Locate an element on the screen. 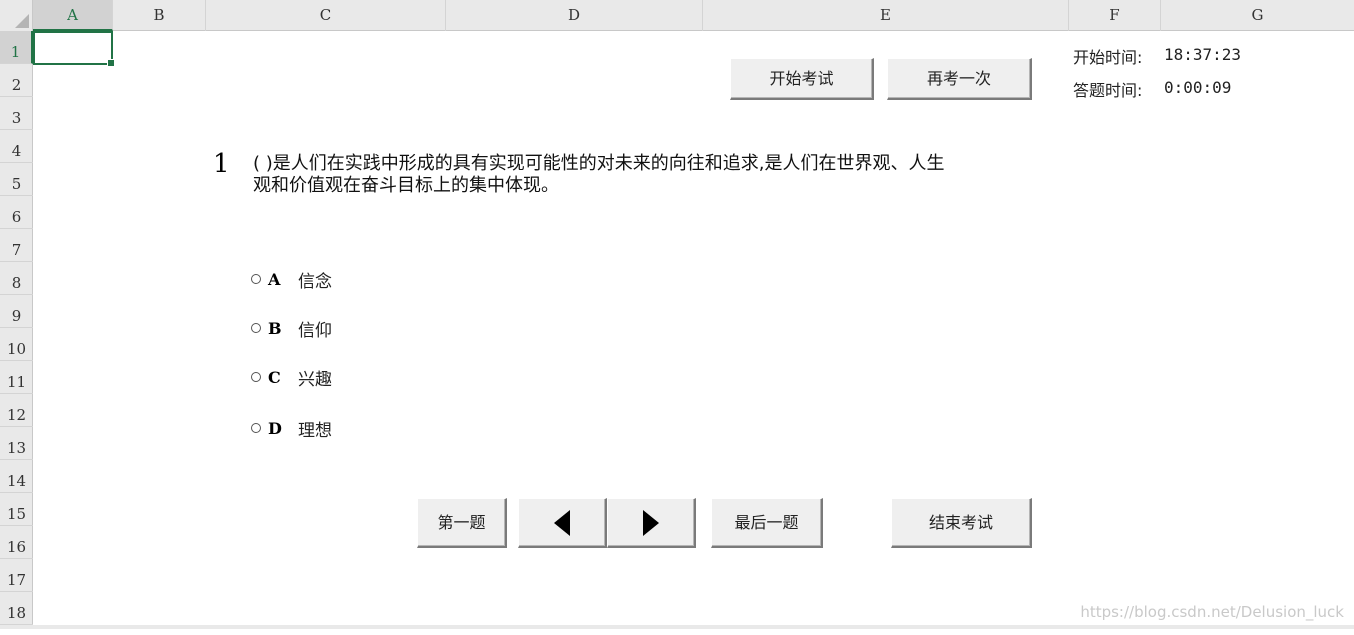 Image resolution: width=1354 pixels, height=635 pixels. option-d-letter: D is located at coordinates (275, 428).